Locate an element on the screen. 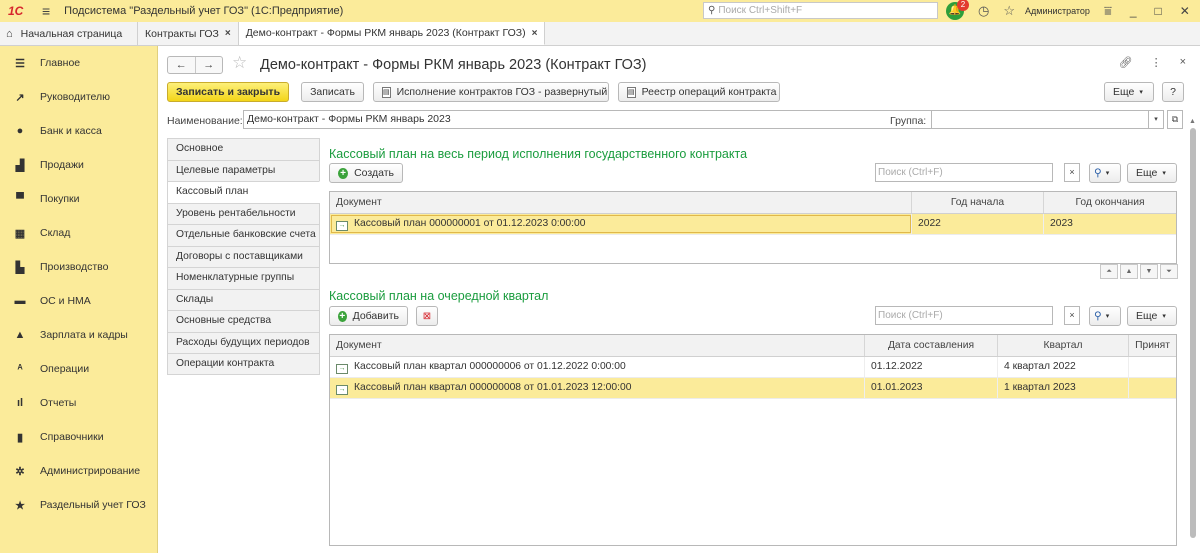  sidebar-item-5: ▦ Склад is located at coordinates (78, 233).